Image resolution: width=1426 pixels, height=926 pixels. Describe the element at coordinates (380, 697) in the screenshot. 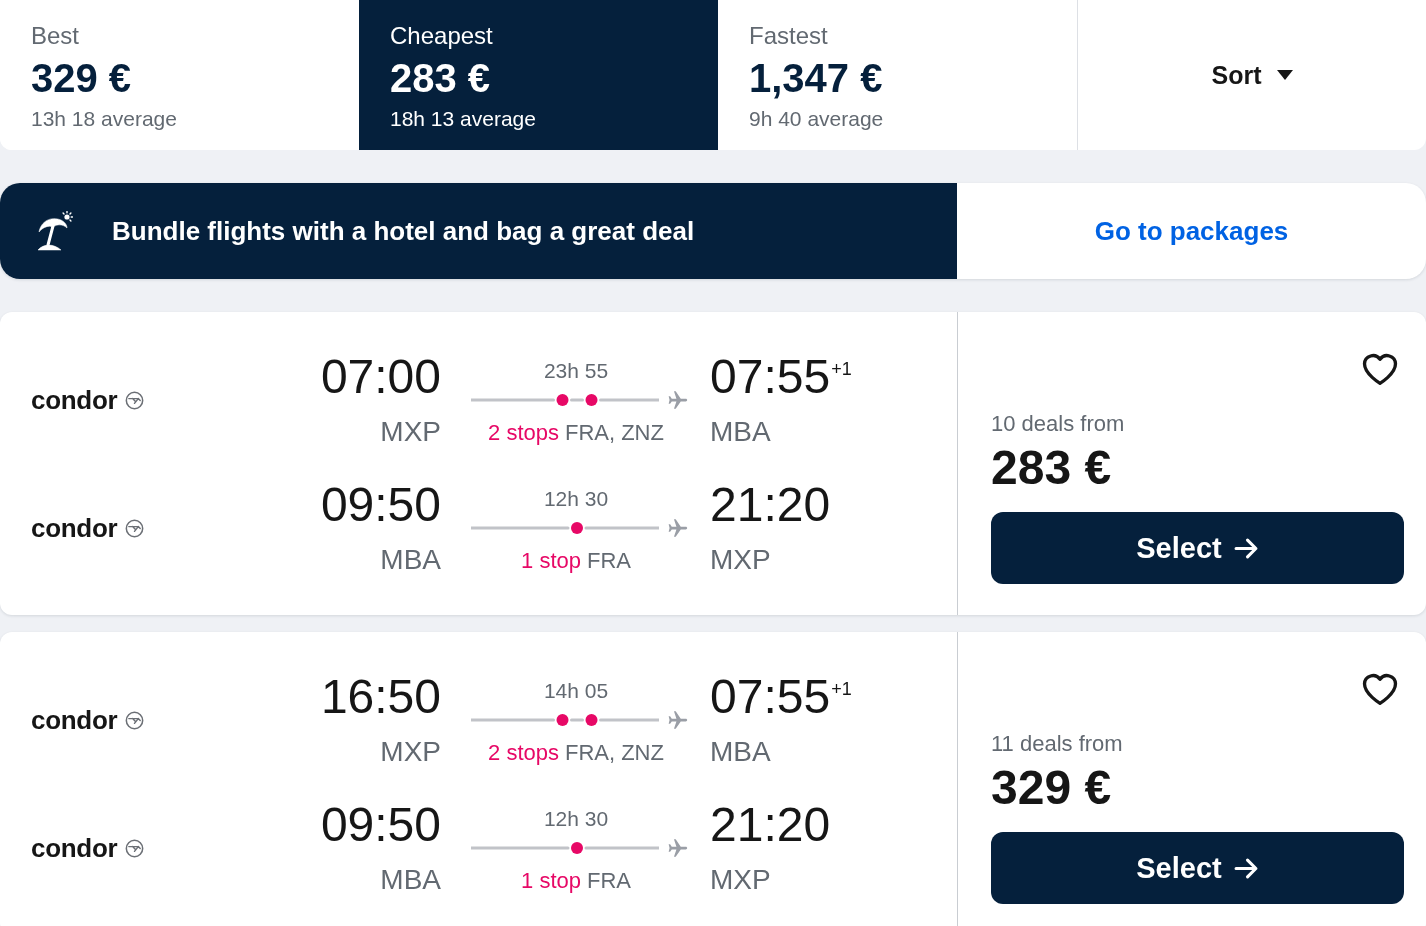

I see `departure-time: 16:50` at that location.